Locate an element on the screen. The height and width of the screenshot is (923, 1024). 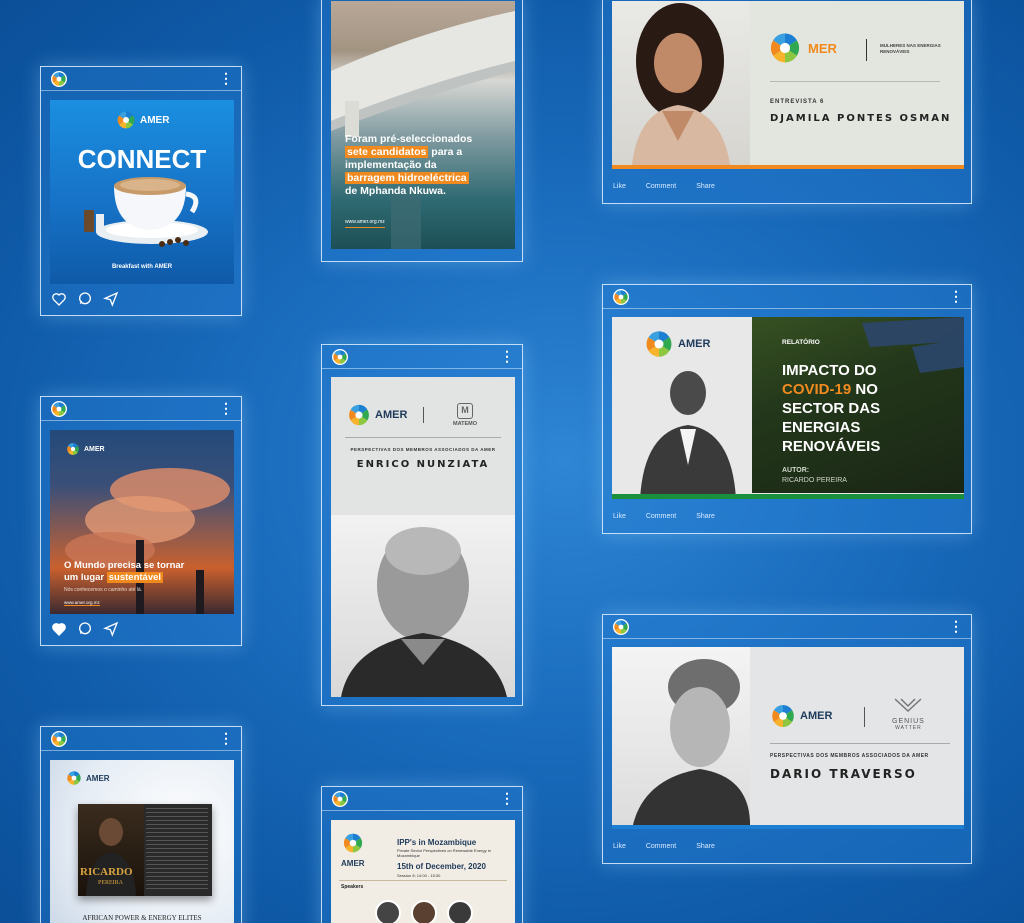
heart-icon is located at coordinates (59, 299).